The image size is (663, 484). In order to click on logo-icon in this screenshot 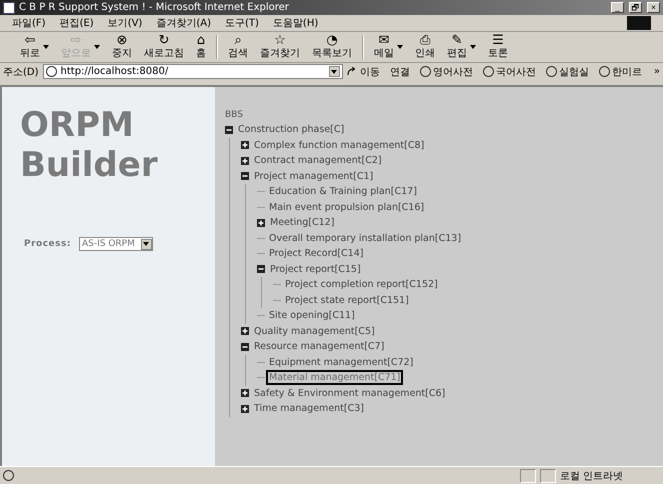, I will do `click(639, 23)`.